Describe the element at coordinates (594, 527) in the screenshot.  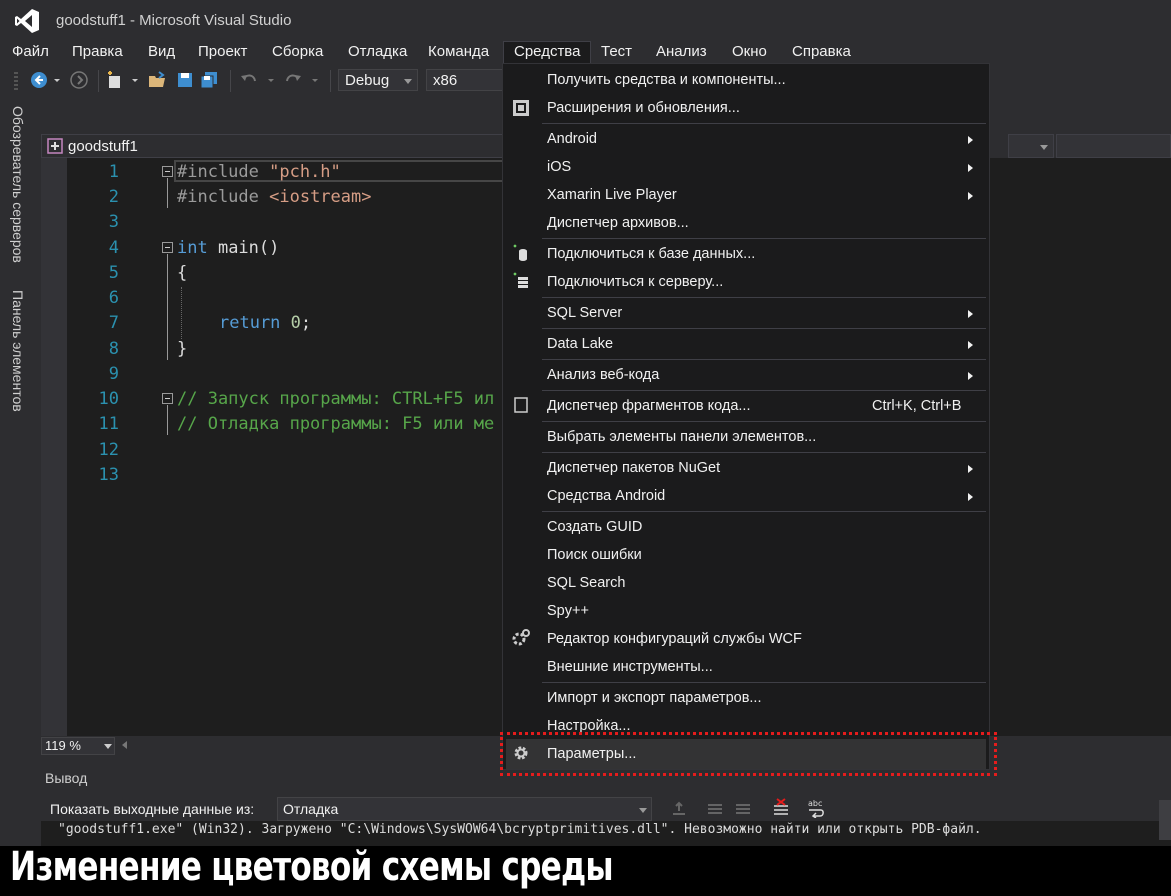
I see `menu-create-guid: Создать GUID` at that location.